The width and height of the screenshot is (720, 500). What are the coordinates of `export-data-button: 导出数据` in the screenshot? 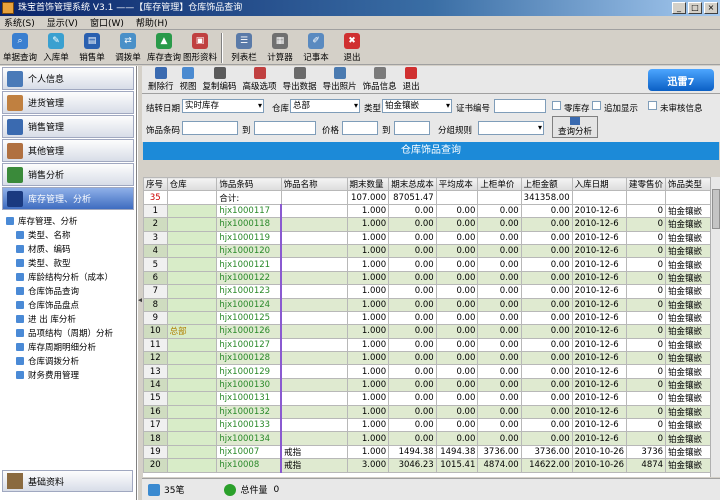 It's located at (300, 79).